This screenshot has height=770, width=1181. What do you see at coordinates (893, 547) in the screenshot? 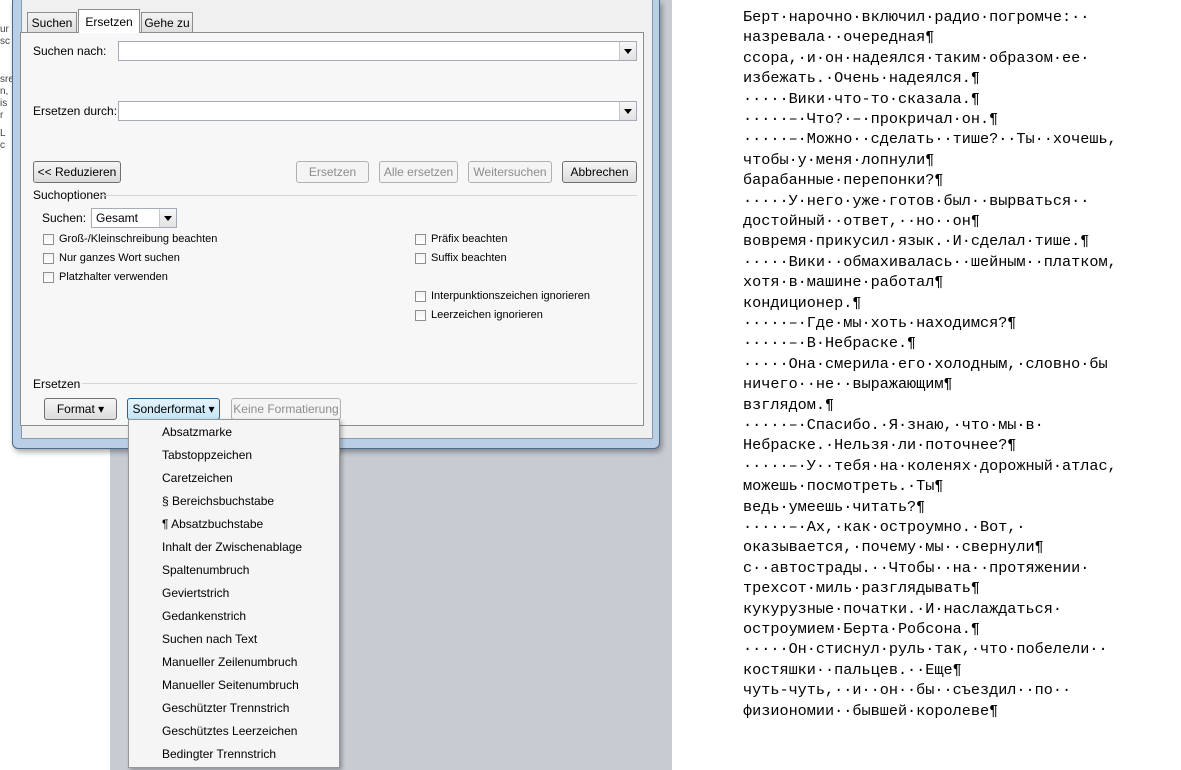
I see `document-line: оказывается,·почему·мы··свернули¶` at bounding box center [893, 547].